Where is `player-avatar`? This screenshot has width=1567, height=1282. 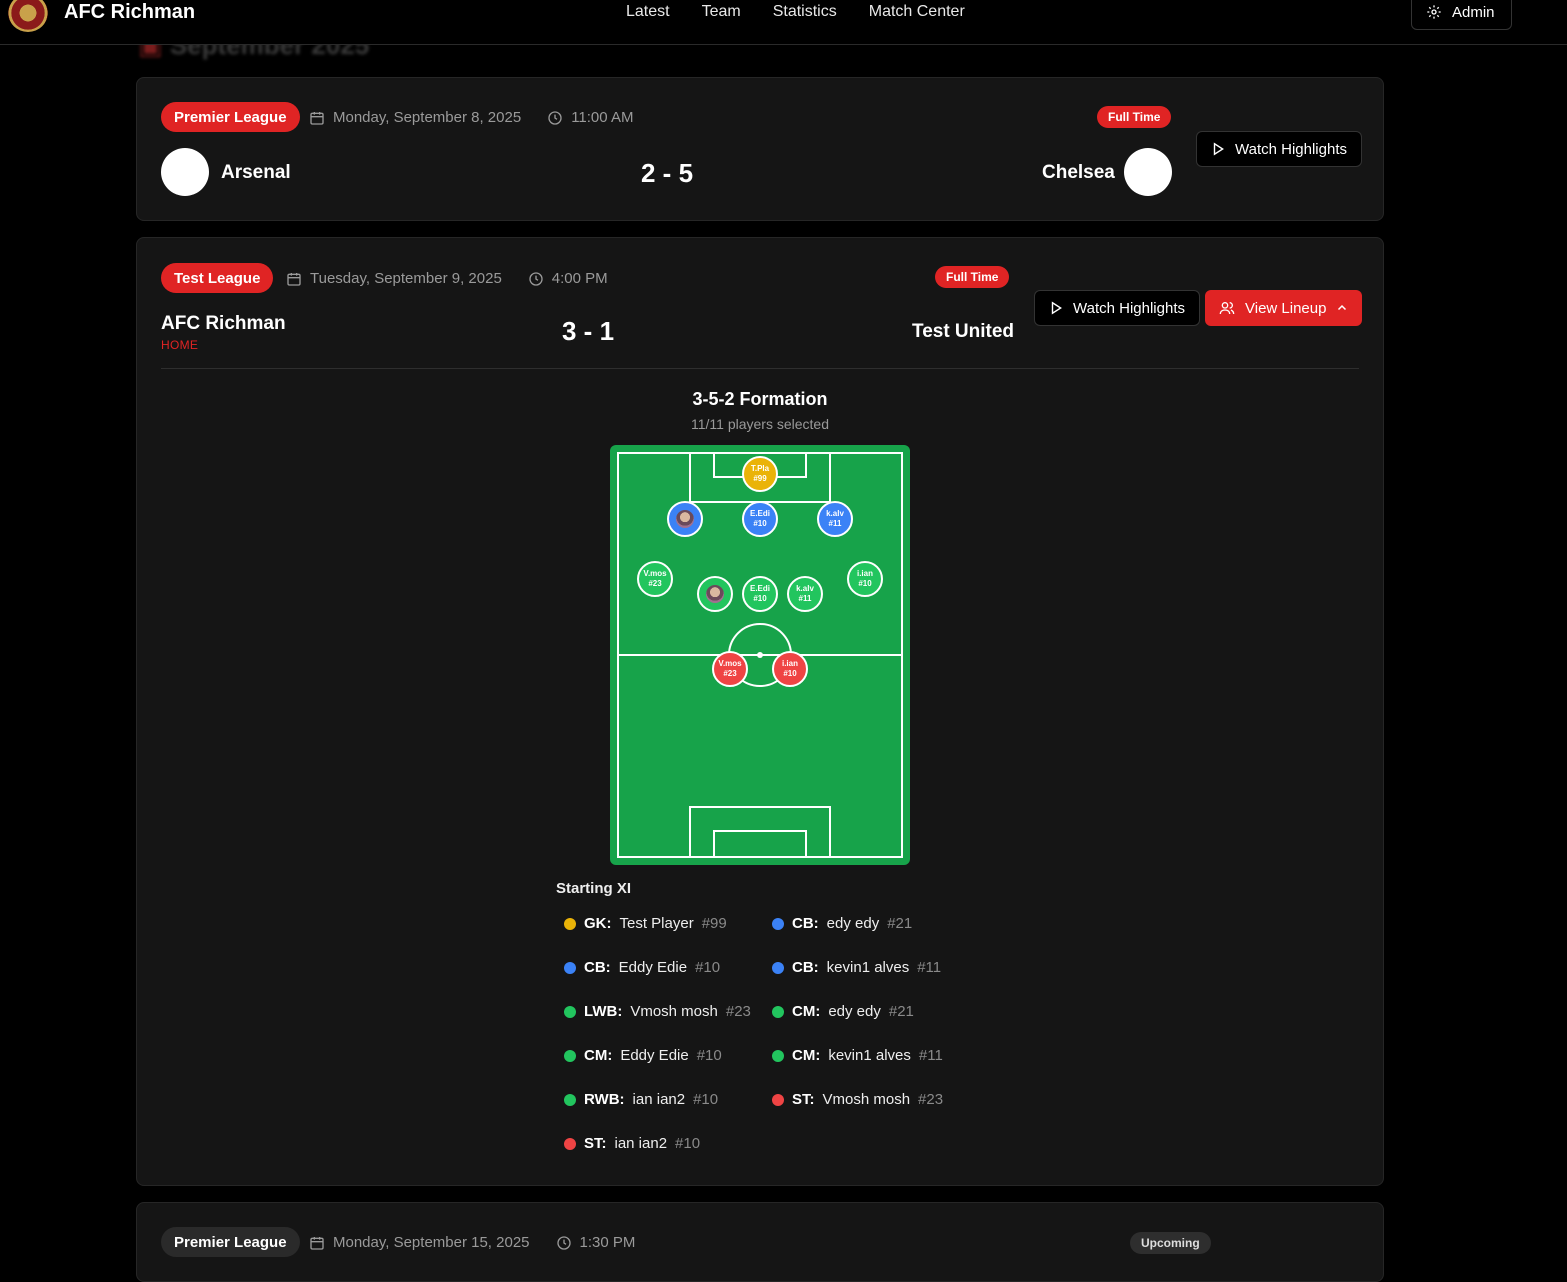 player-avatar is located at coordinates (685, 519).